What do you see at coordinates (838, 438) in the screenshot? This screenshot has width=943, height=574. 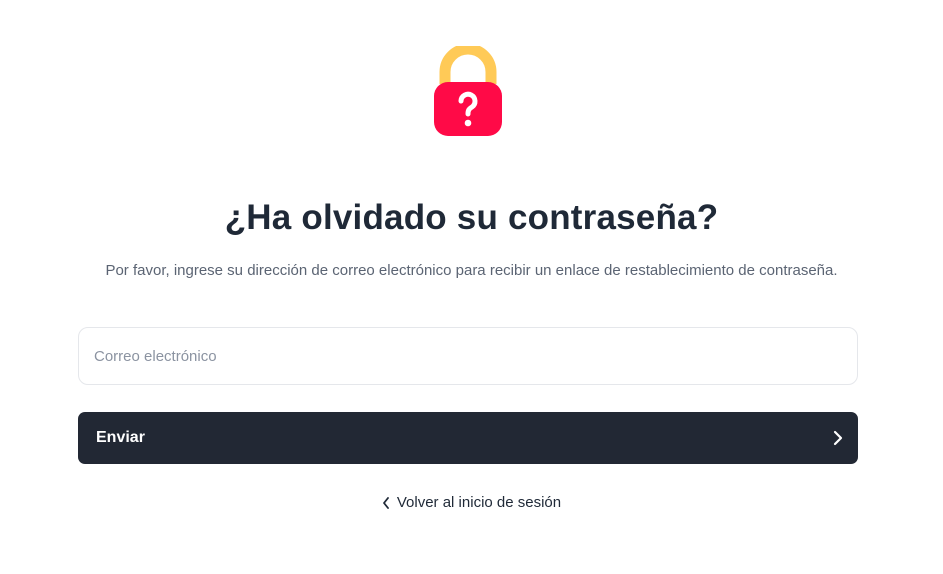 I see `chevron-right-icon` at bounding box center [838, 438].